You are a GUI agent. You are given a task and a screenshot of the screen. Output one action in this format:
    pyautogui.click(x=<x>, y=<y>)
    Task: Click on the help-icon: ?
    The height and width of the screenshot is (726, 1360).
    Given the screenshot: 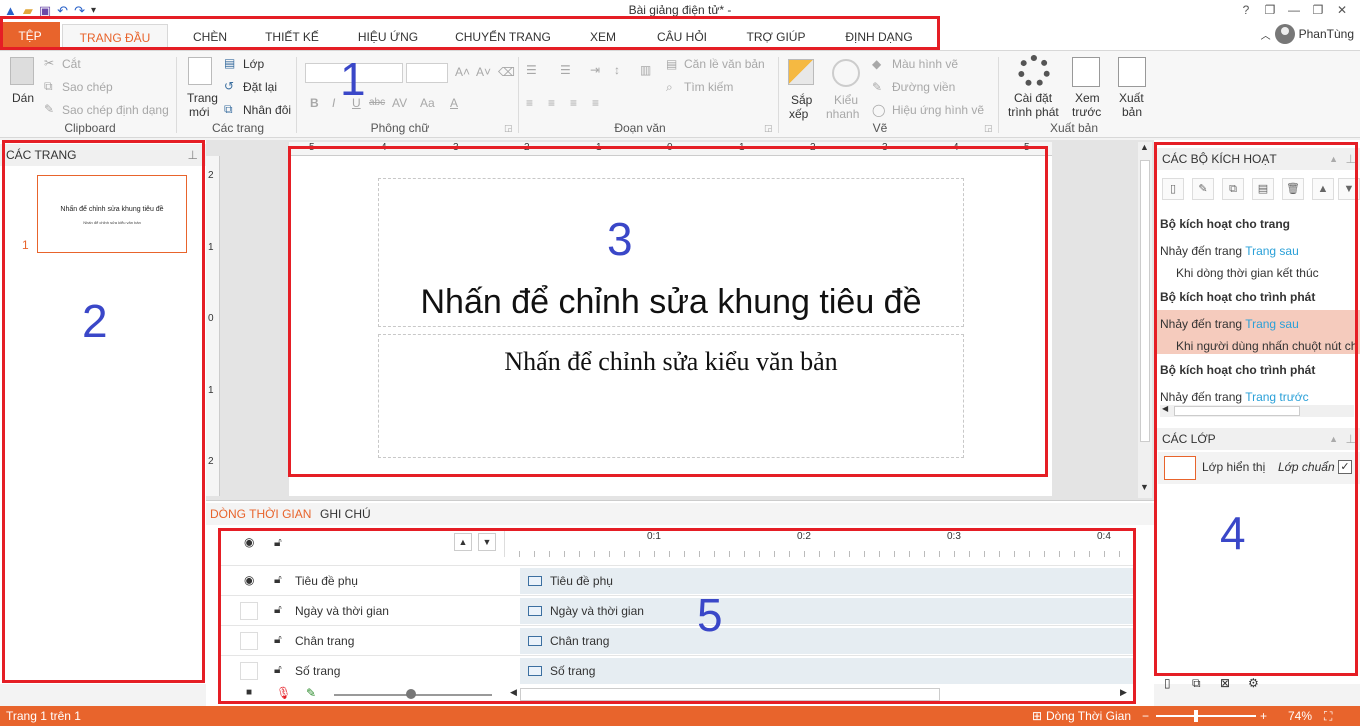 What is the action you would take?
    pyautogui.click(x=1246, y=10)
    